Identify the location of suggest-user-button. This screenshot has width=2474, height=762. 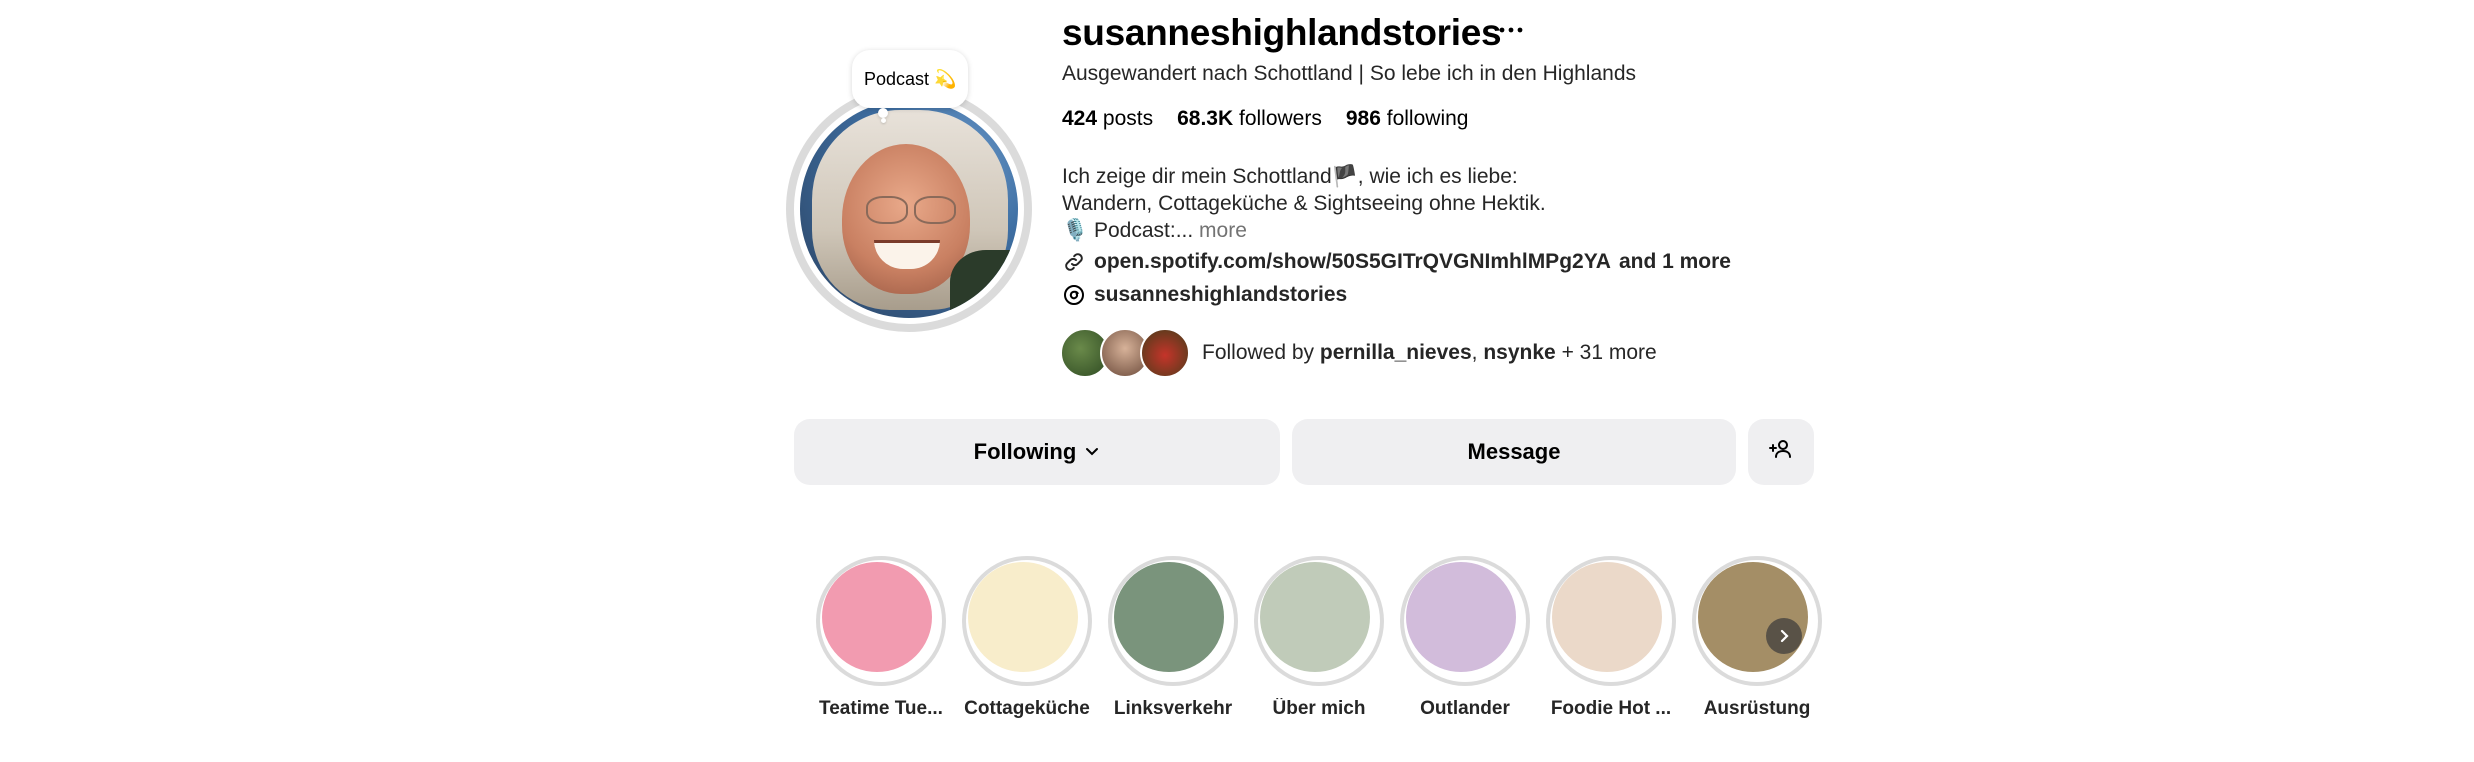
(1781, 452).